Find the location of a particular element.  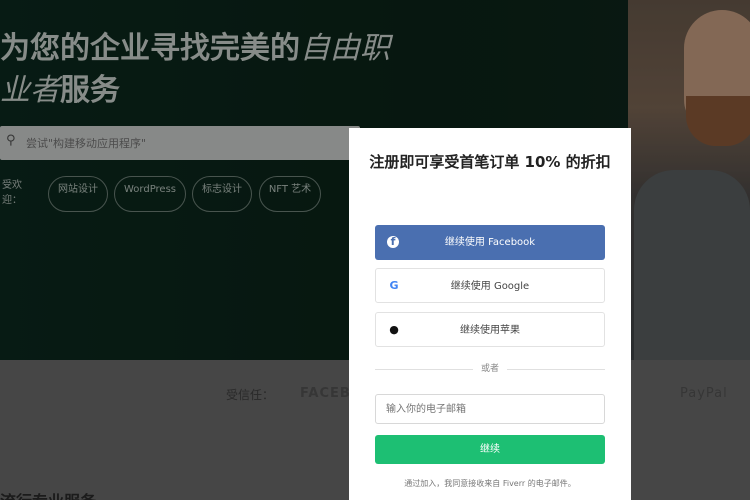

google-button-label: 继续使用 Google is located at coordinates (490, 286).